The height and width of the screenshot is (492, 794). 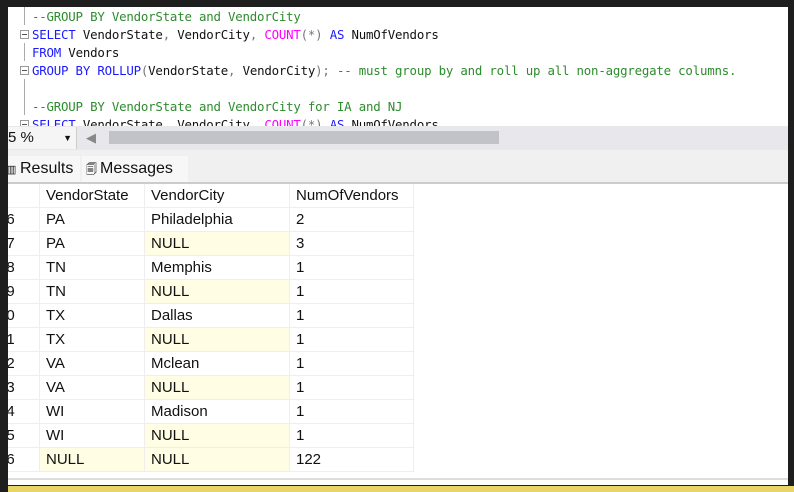 I want to click on code-line: --GROUP BY VendorState and VendorCity, so click(x=166, y=17).